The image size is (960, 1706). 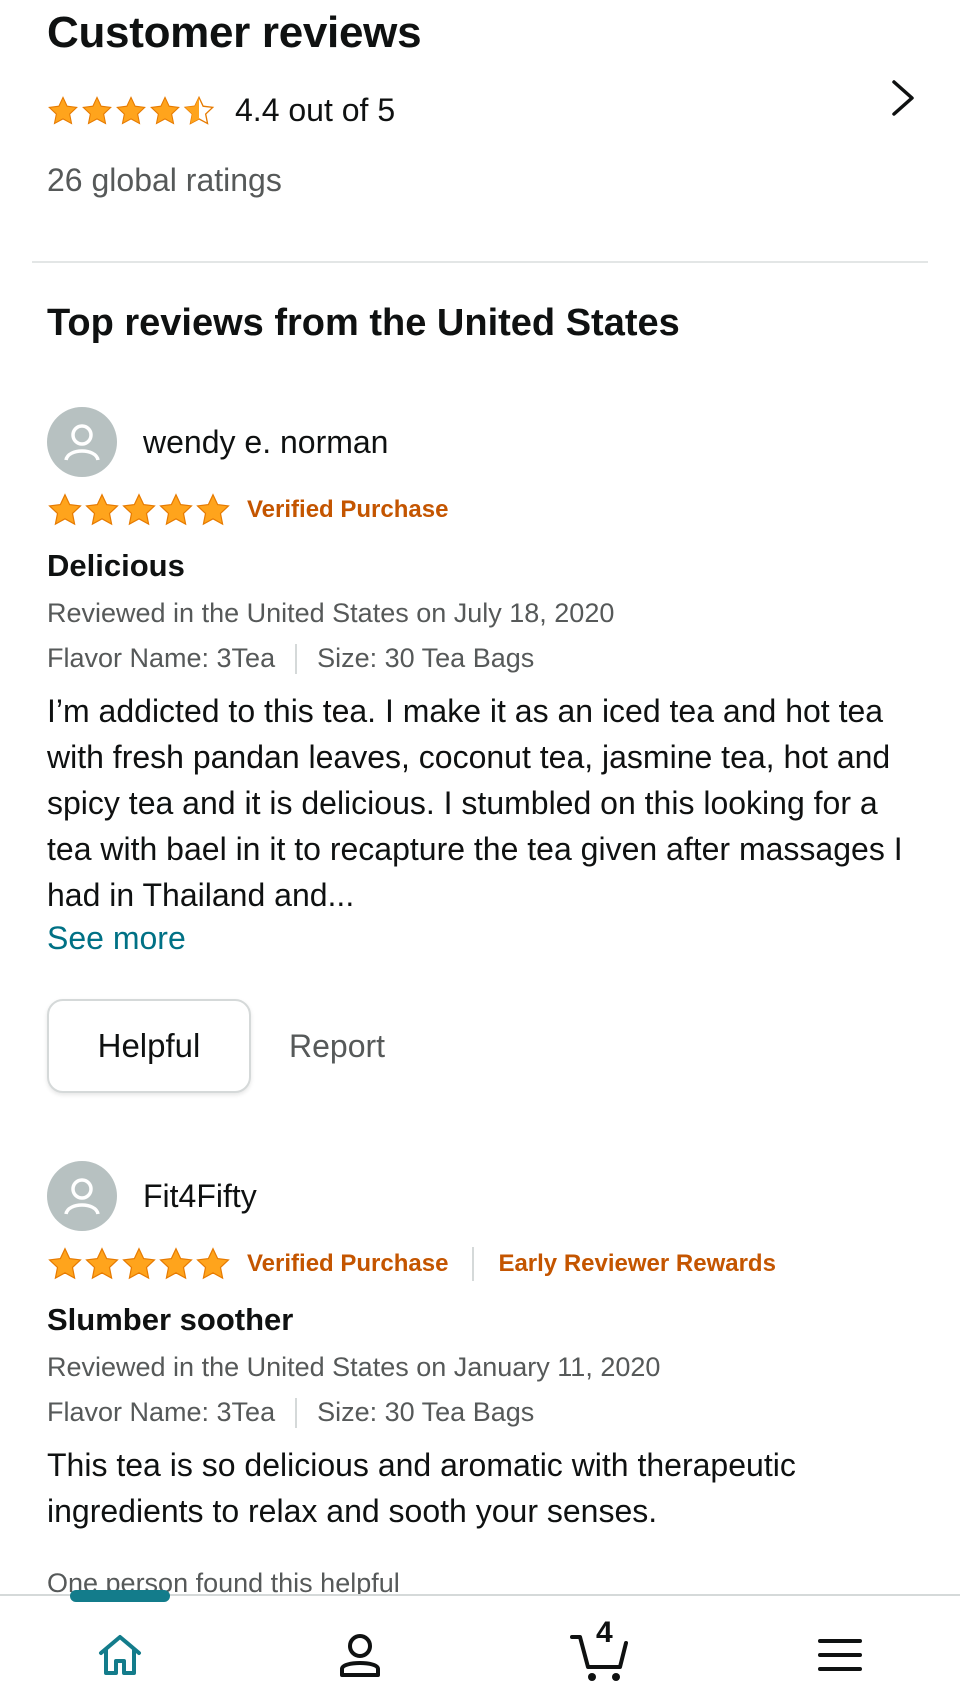 What do you see at coordinates (315, 110) in the screenshot?
I see `rating-text: 4.4 out of 5` at bounding box center [315, 110].